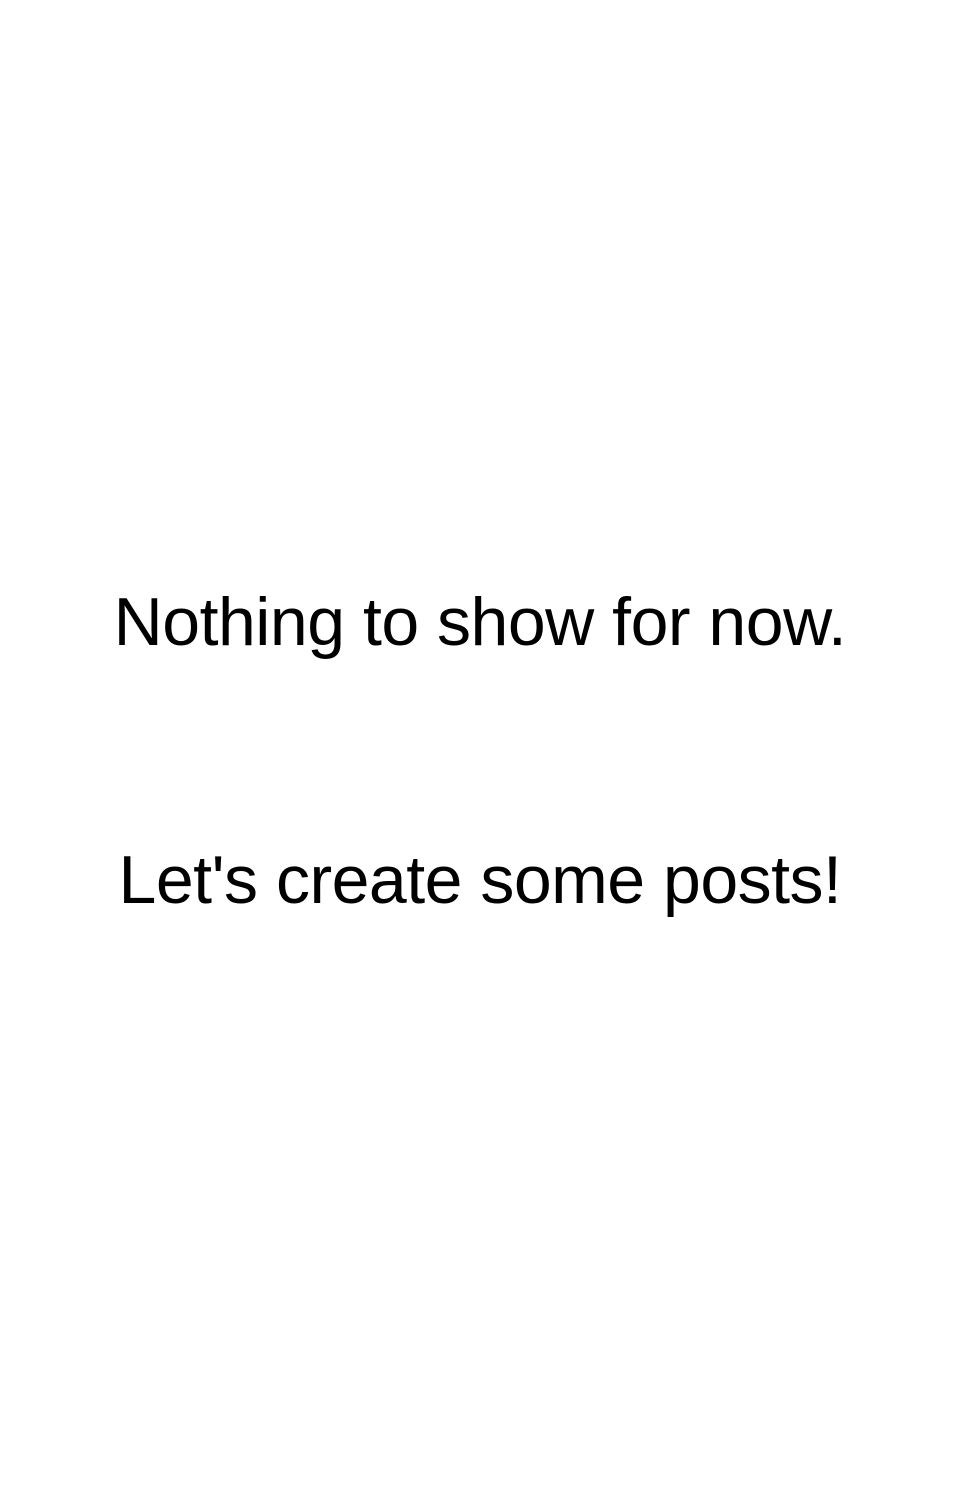 Image resolution: width=960 pixels, height=1500 pixels. Describe the element at coordinates (480, 880) in the screenshot. I see `empty-state-call-to-action: Let's create some posts!` at that location.